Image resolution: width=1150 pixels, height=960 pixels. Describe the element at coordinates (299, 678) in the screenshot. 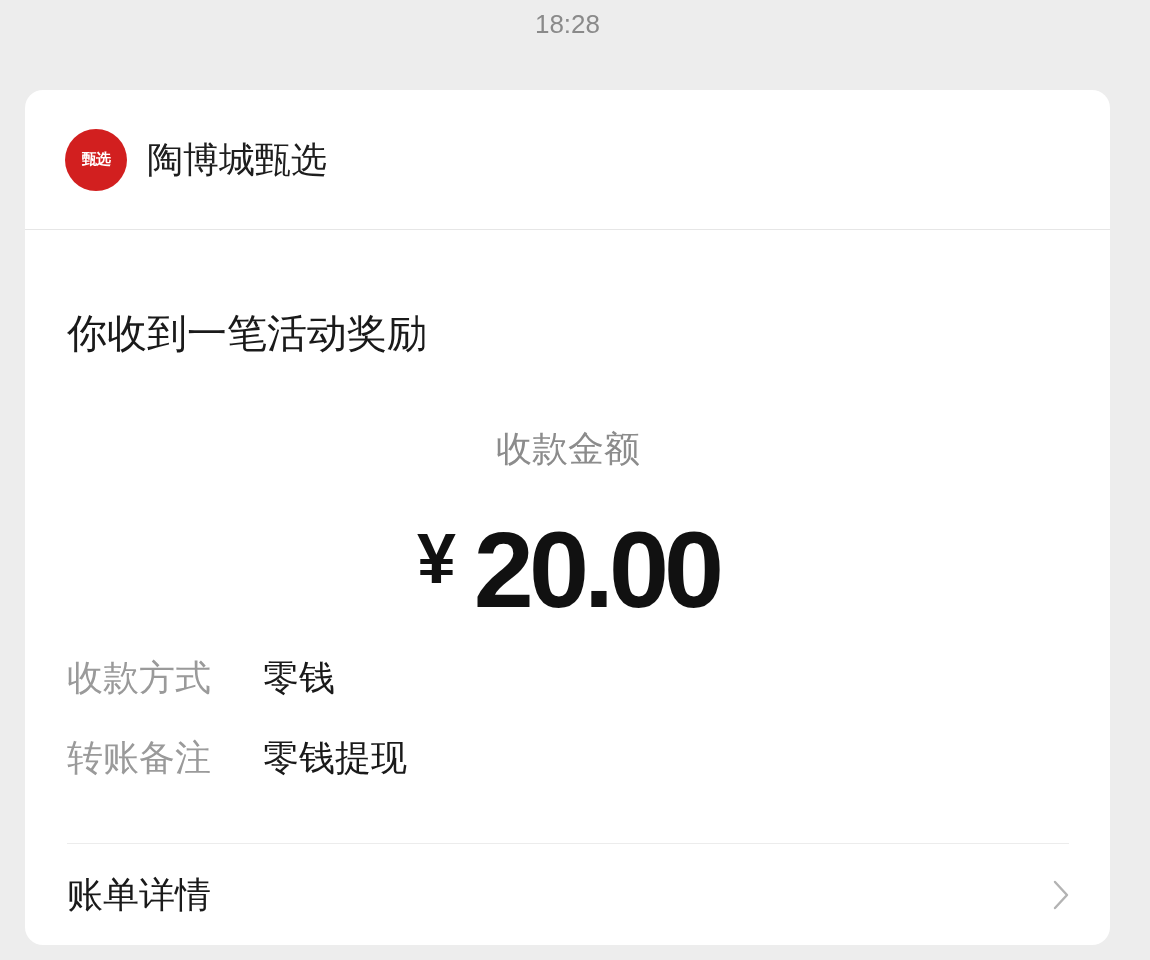

I see `detail-value: 零钱` at that location.